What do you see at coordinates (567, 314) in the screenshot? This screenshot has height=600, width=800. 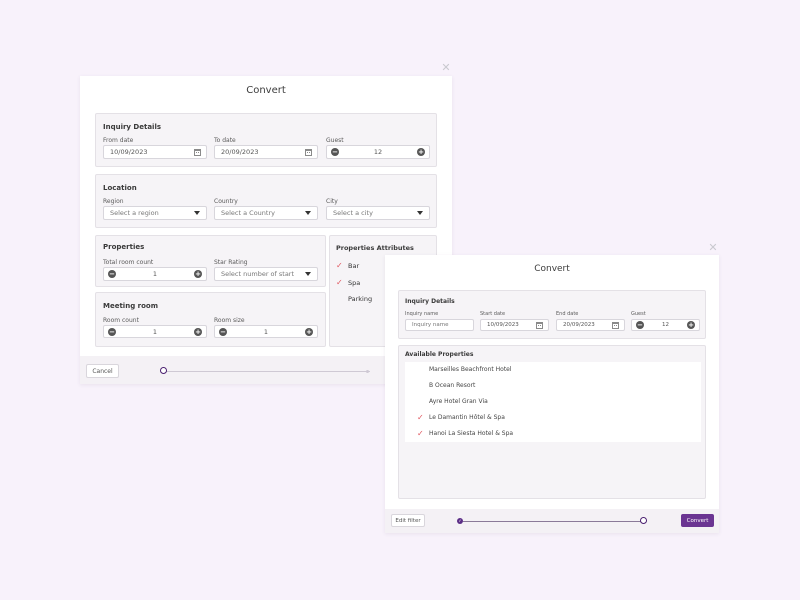 I see `end-date-label: End date` at bounding box center [567, 314].